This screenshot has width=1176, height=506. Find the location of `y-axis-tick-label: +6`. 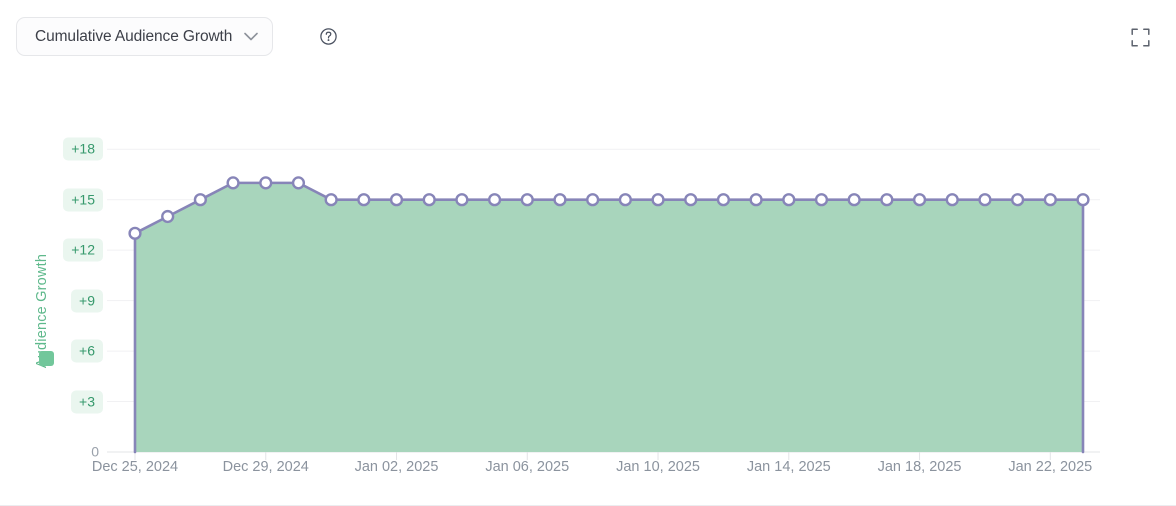

y-axis-tick-label: +6 is located at coordinates (87, 351).